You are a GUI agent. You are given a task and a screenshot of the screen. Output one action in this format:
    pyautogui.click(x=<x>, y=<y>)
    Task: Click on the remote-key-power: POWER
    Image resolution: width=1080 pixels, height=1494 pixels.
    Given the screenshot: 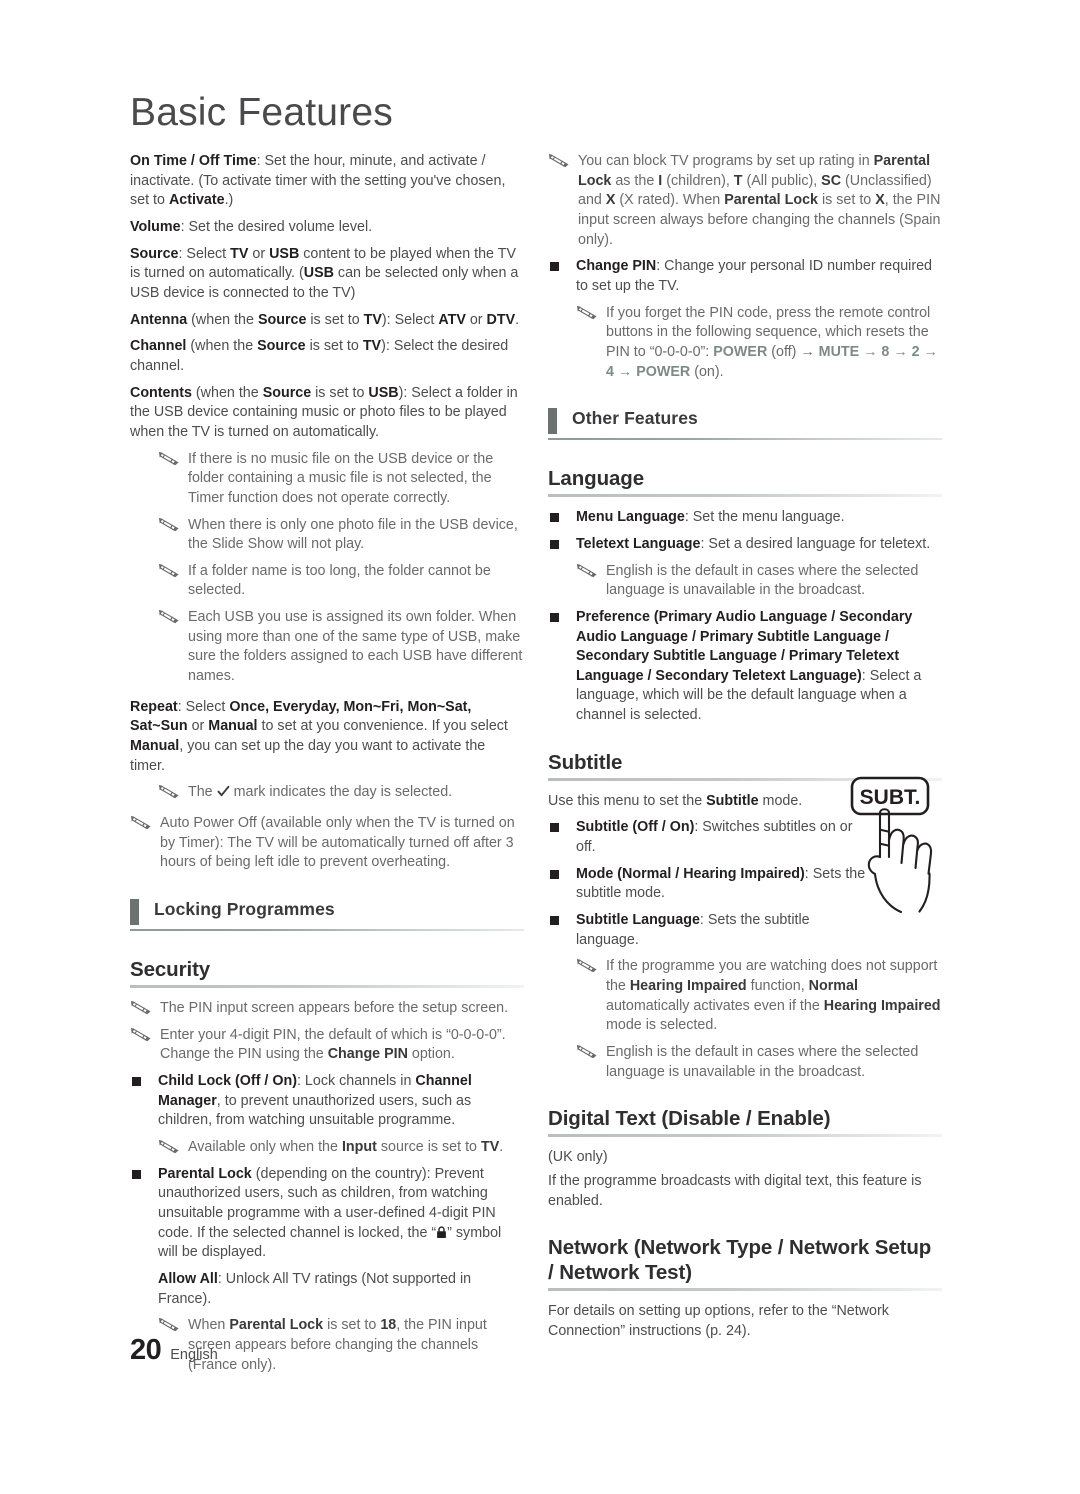 What is the action you would take?
    pyautogui.click(x=740, y=351)
    